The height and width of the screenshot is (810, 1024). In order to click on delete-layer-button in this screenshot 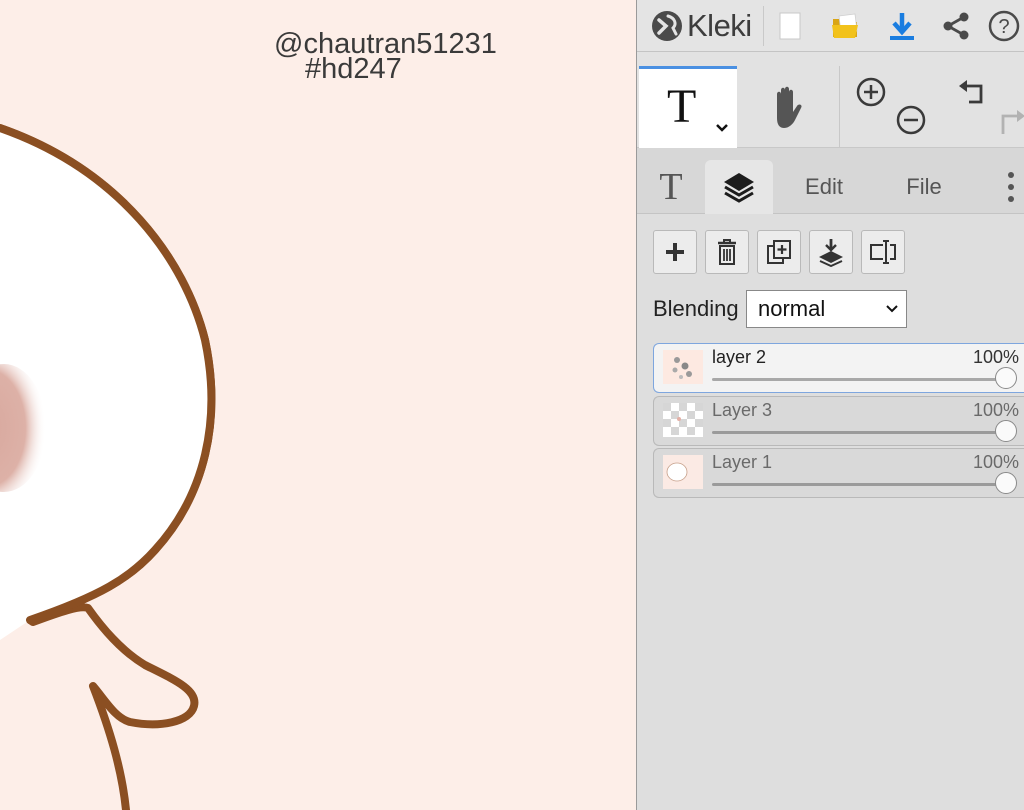, I will do `click(727, 252)`.